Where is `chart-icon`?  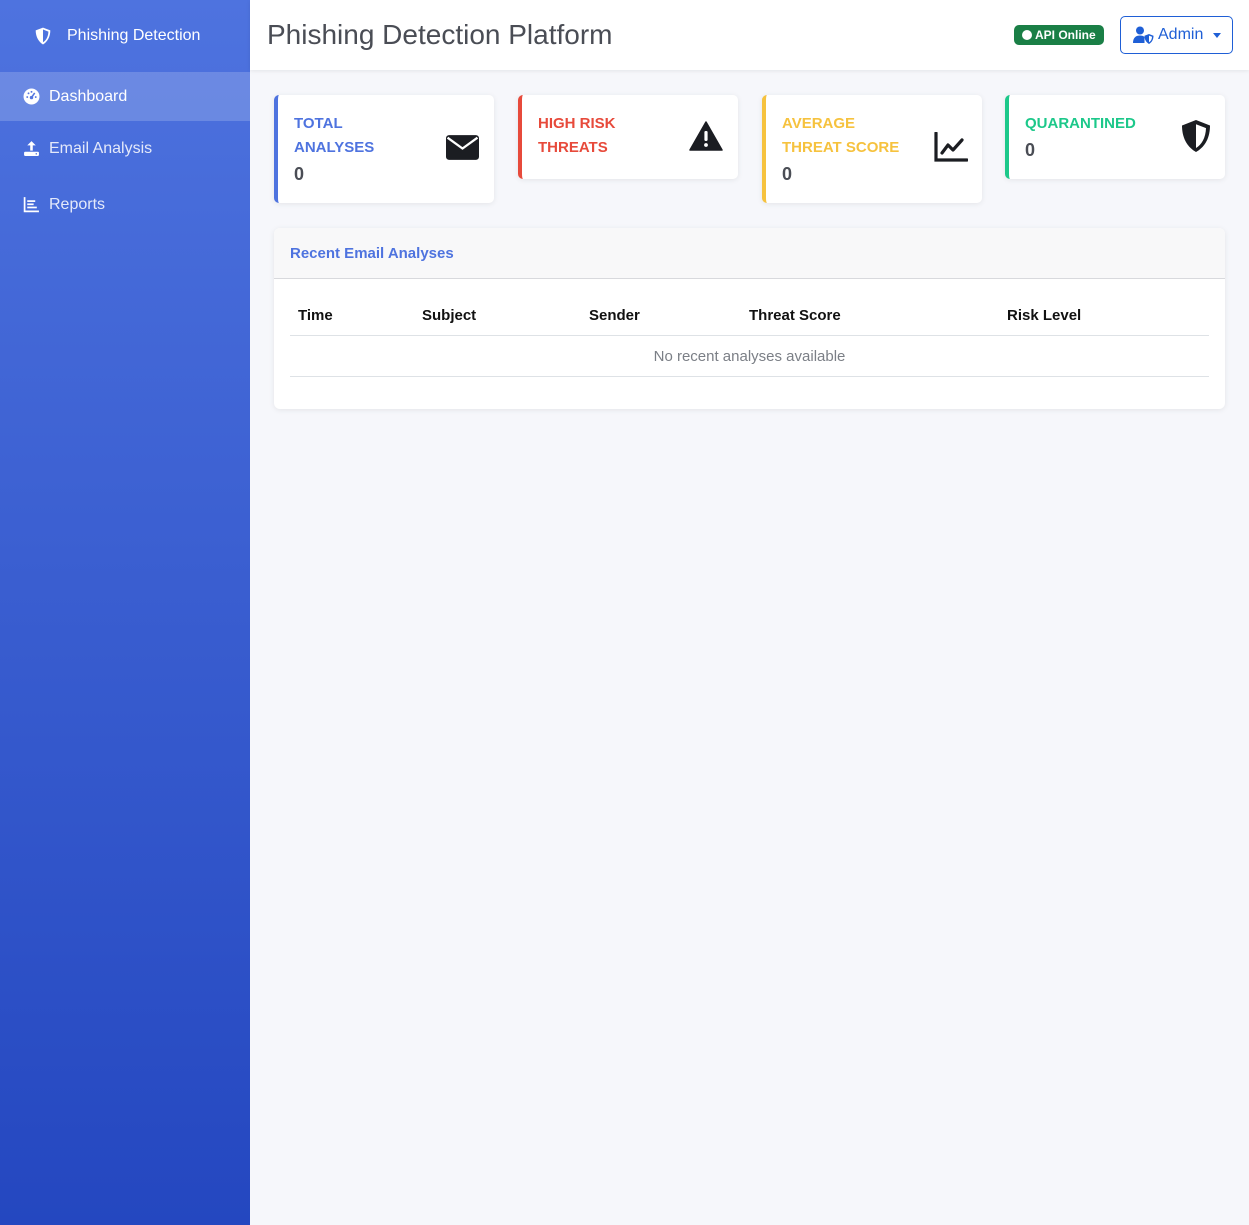 chart-icon is located at coordinates (32, 205).